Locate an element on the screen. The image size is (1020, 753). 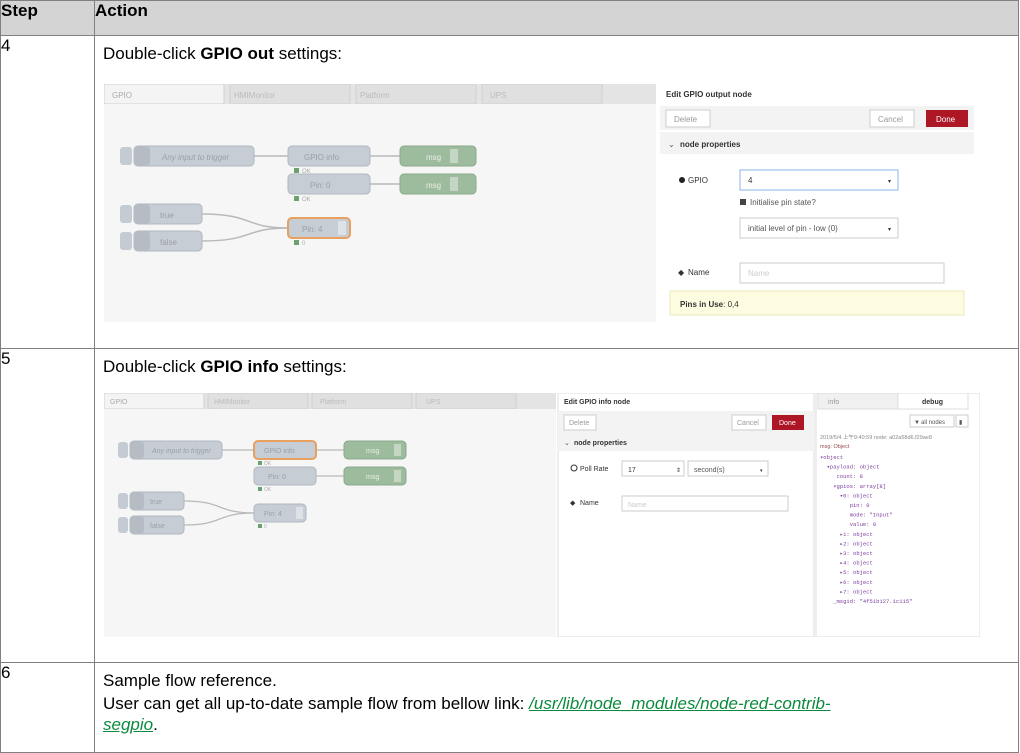
svg-text: GPIO info is located at coordinates (322, 157).